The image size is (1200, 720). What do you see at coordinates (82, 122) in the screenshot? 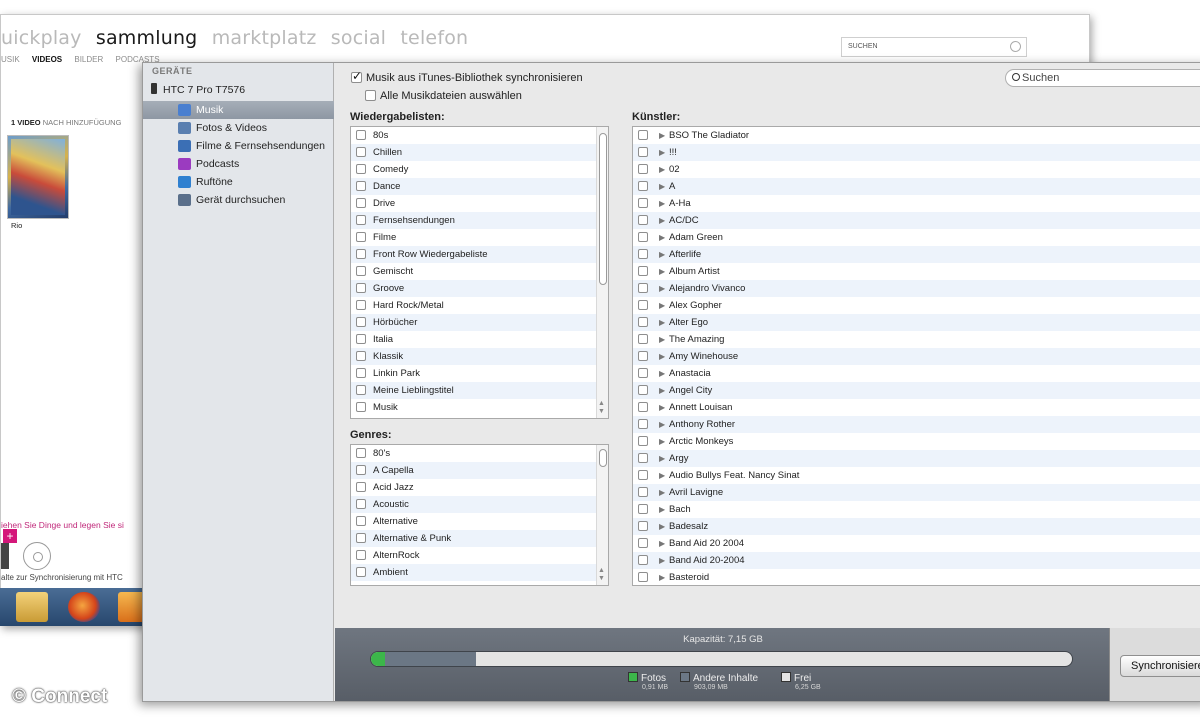
I see `video-sort-label: NACH HINZUFÜGUNG` at bounding box center [82, 122].